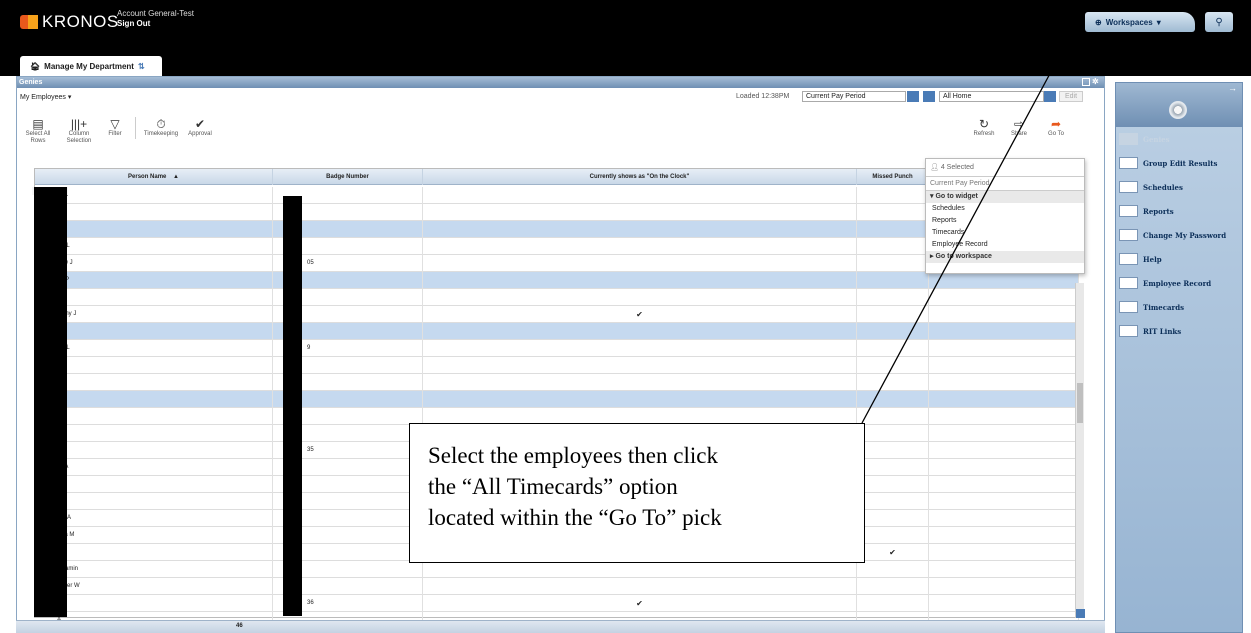 This screenshot has height=633, width=1251. I want to click on table-row: thony J ✔, so click(557, 314).